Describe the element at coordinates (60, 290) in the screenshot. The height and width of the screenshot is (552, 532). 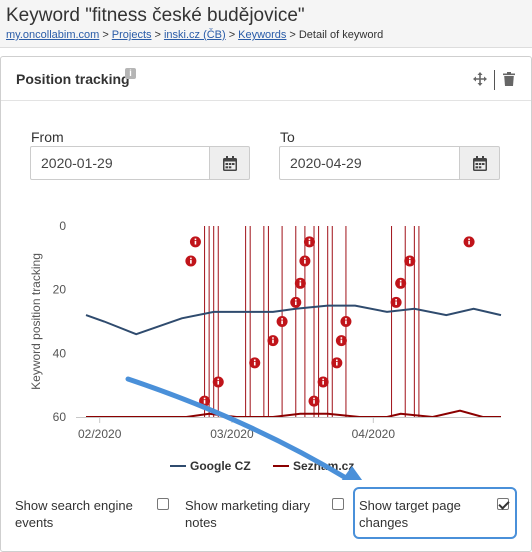
I see `y-tick-label: 20` at that location.